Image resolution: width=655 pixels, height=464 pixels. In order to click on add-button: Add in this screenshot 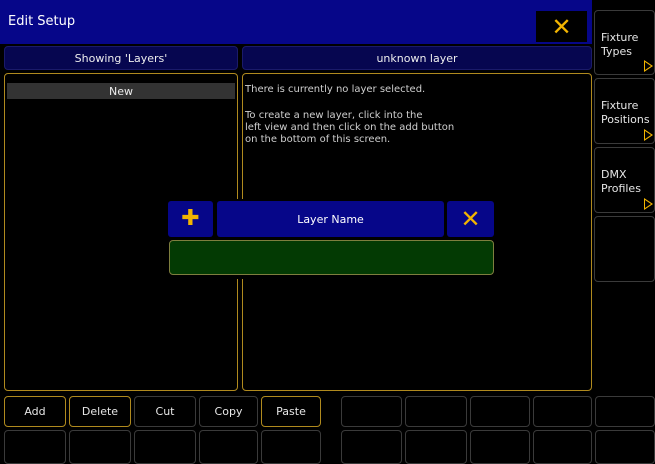, I will do `click(35, 411)`.